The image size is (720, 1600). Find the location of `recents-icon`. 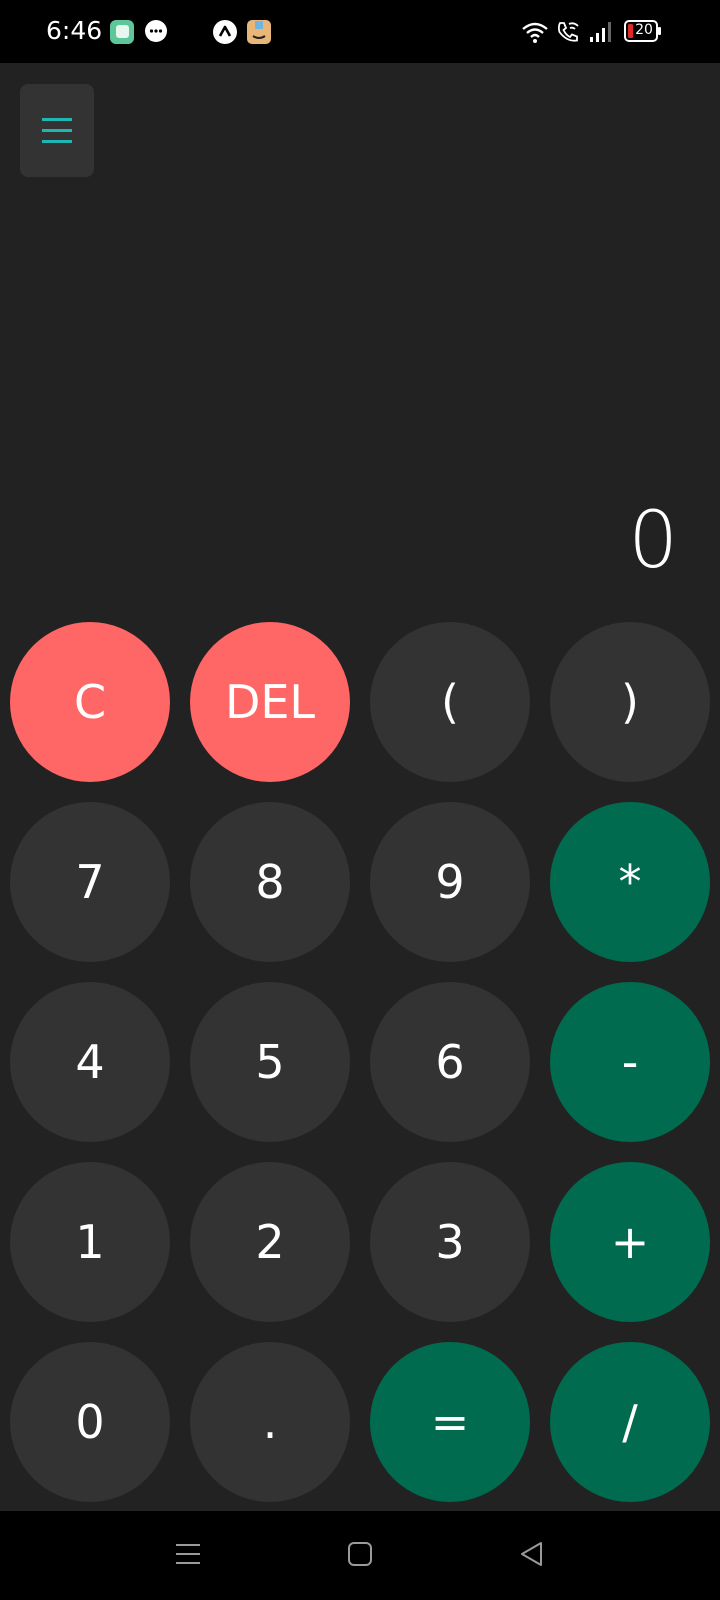

recents-icon is located at coordinates (188, 1554).